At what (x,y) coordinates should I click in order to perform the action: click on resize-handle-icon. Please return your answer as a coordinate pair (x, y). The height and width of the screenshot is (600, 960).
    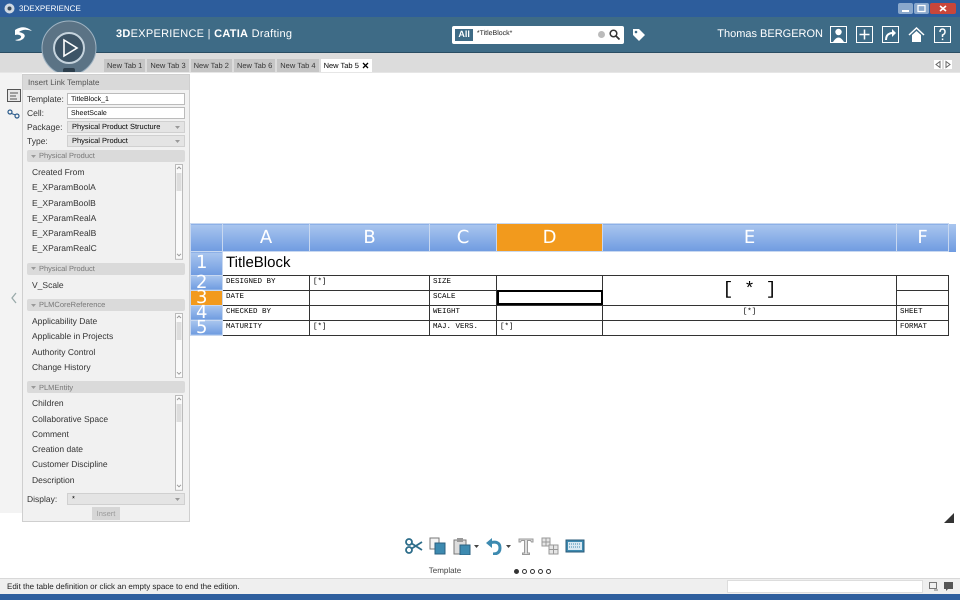
    Looking at the image, I should click on (949, 518).